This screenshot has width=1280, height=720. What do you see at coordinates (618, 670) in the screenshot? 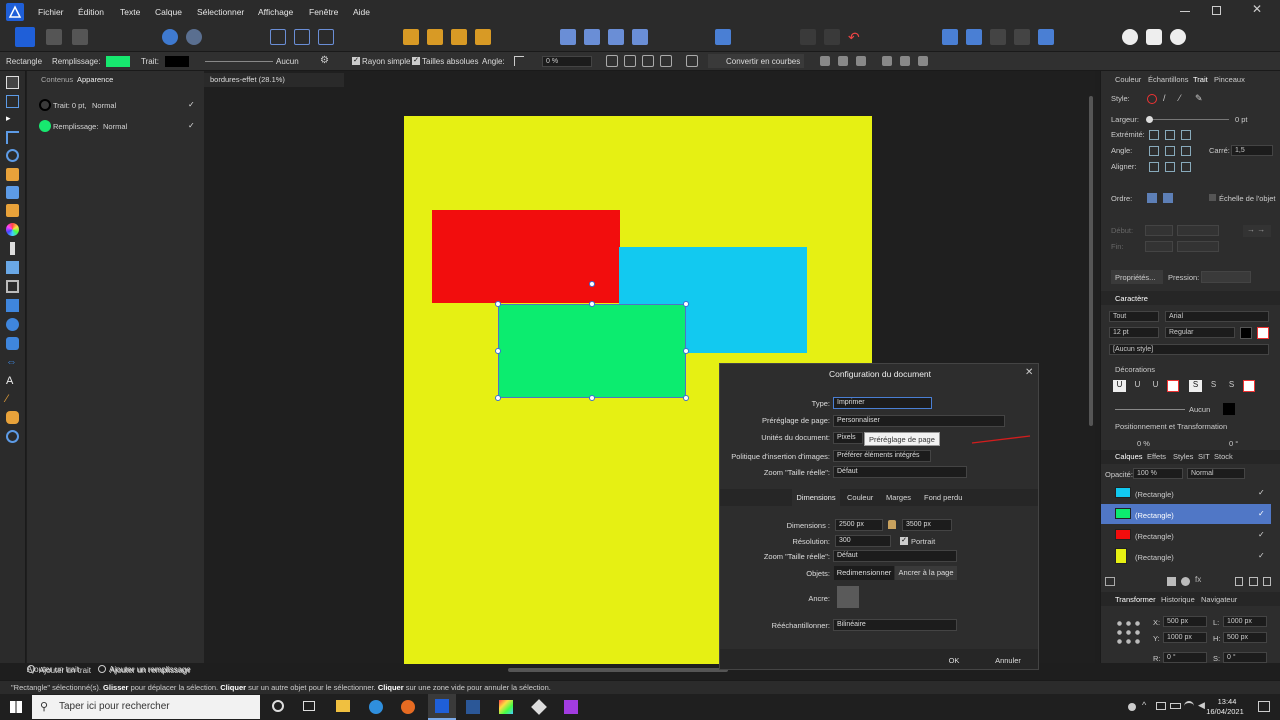
I see `horizontal-scrollbar` at bounding box center [618, 670].